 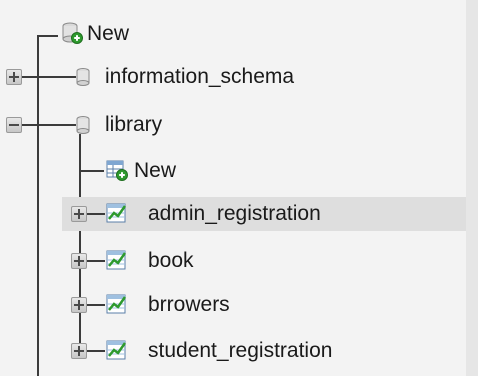 I want to click on table-name-label: brrowers, so click(x=189, y=305).